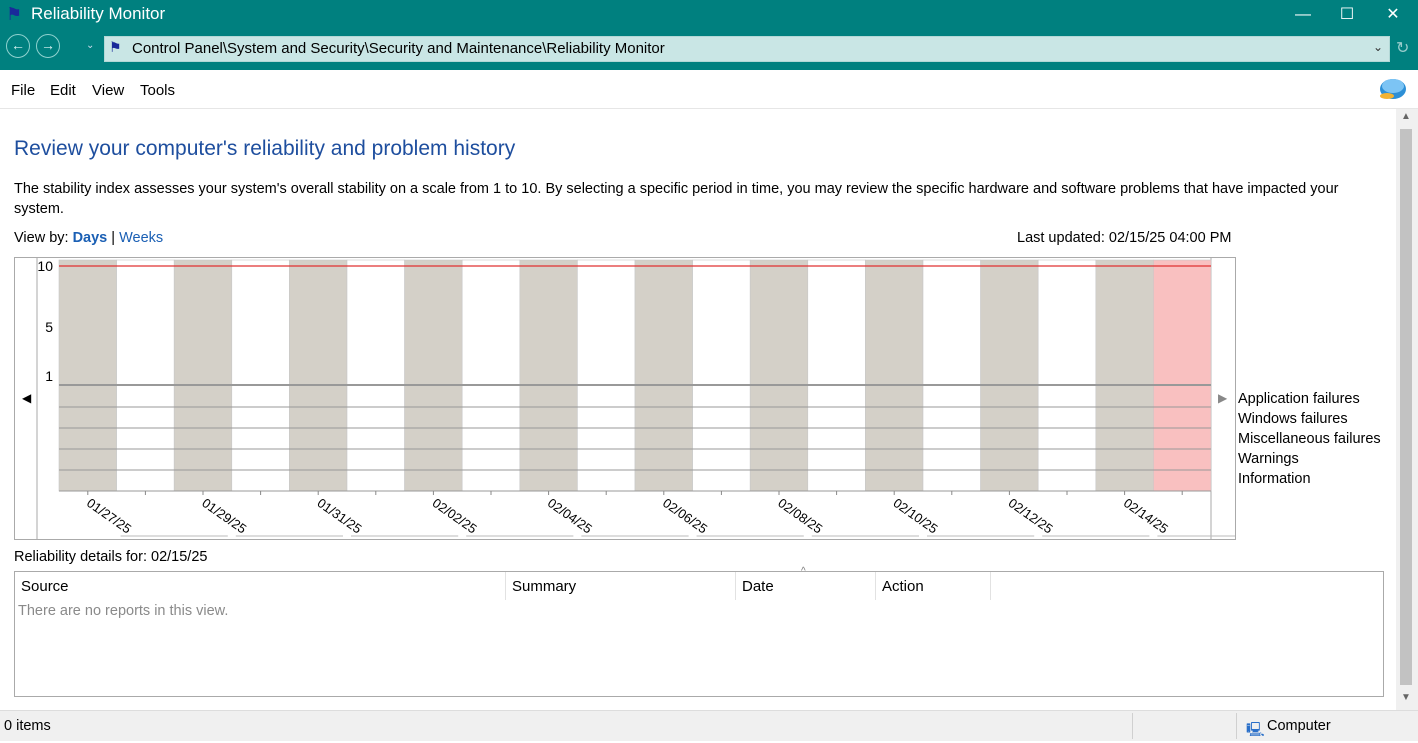 The height and width of the screenshot is (743, 1418). What do you see at coordinates (23, 90) in the screenshot?
I see `menu-file: File` at bounding box center [23, 90].